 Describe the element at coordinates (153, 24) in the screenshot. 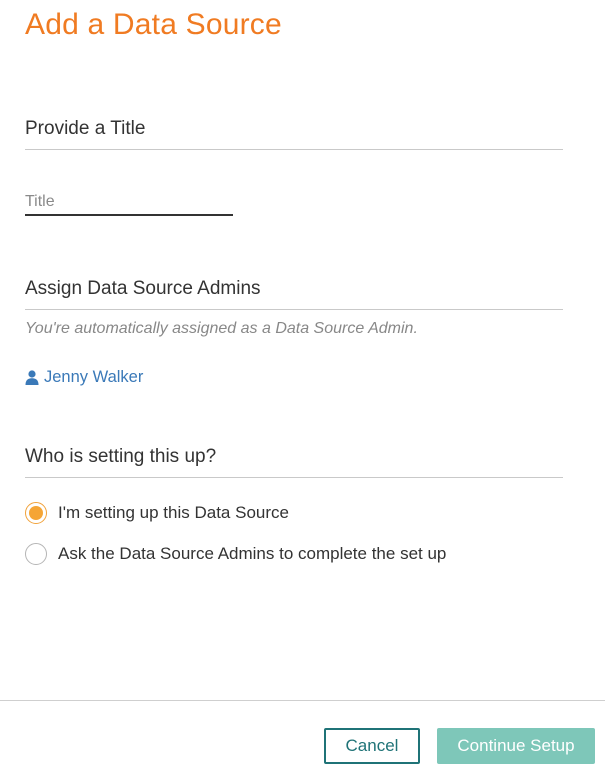

I see `page-title: Add a Data Source` at that location.